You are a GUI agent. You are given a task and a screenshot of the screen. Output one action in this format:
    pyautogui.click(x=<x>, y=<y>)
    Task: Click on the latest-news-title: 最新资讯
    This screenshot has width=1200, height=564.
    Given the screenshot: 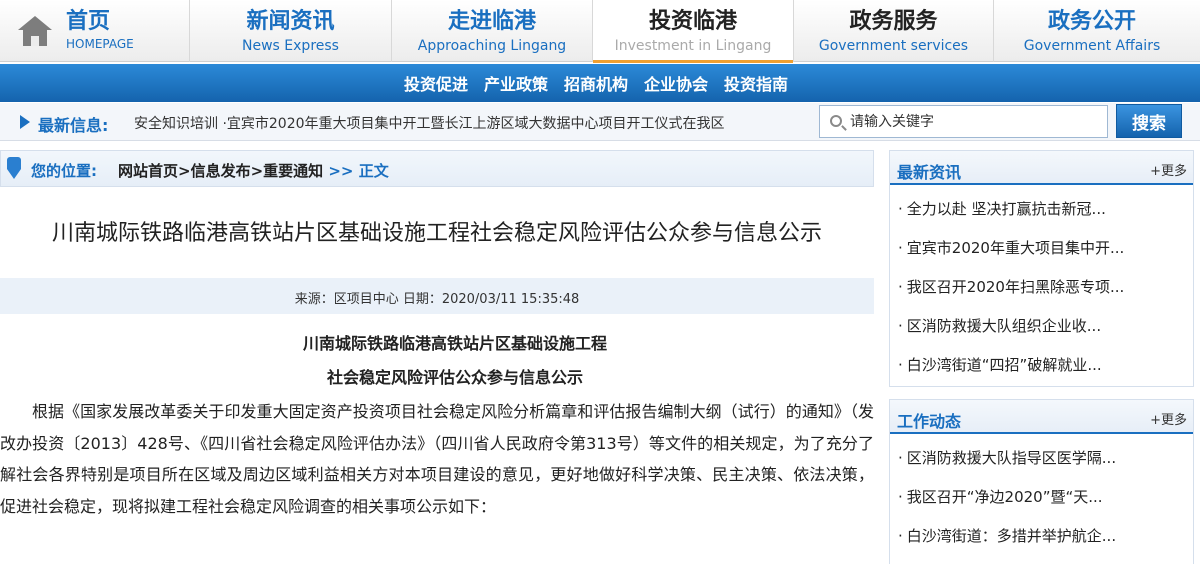 What is the action you would take?
    pyautogui.click(x=929, y=172)
    